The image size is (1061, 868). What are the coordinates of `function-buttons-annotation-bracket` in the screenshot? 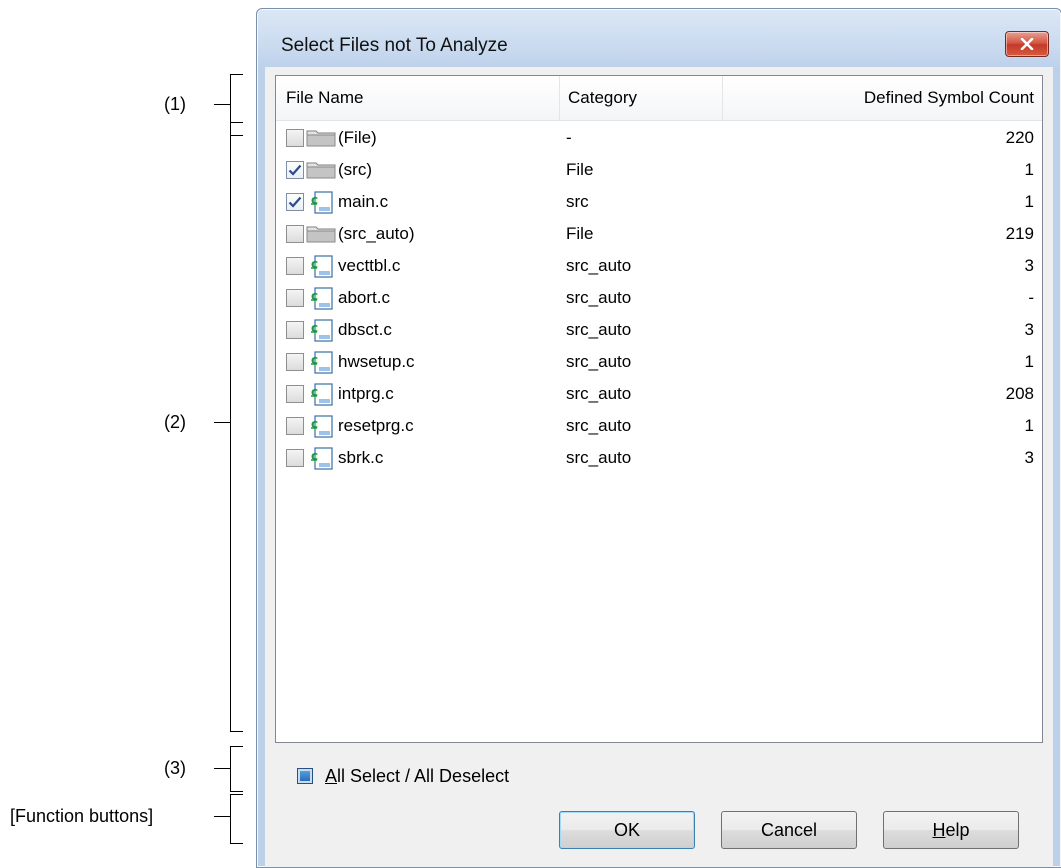 It's located at (236, 819).